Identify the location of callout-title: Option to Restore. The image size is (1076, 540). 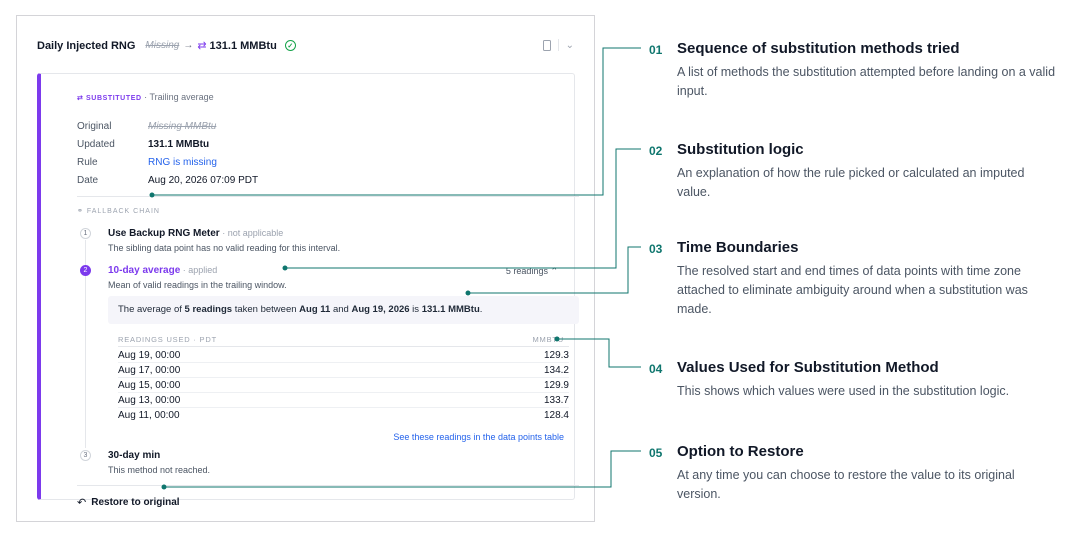
(740, 451).